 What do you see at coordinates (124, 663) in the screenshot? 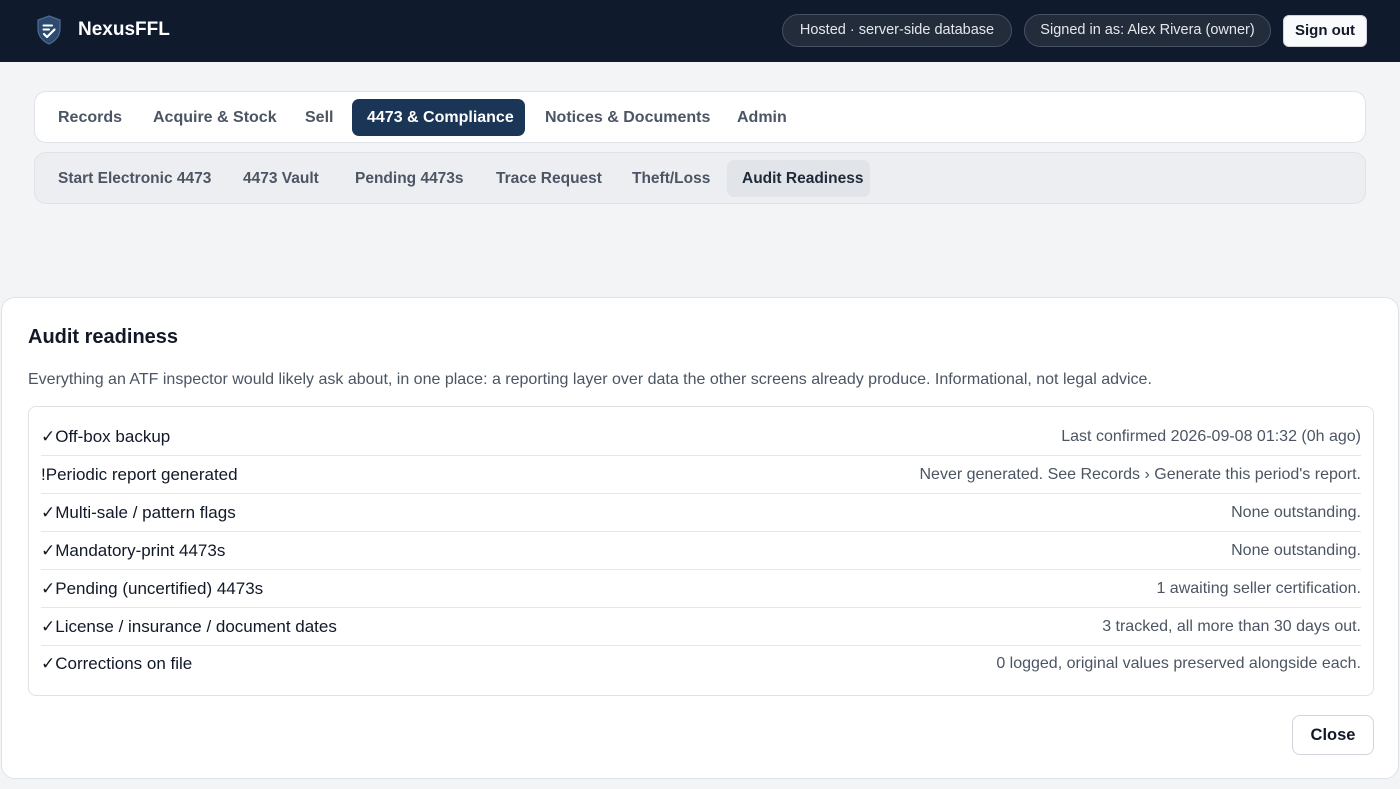
I see `checklist-item-label: Corrections on file` at bounding box center [124, 663].